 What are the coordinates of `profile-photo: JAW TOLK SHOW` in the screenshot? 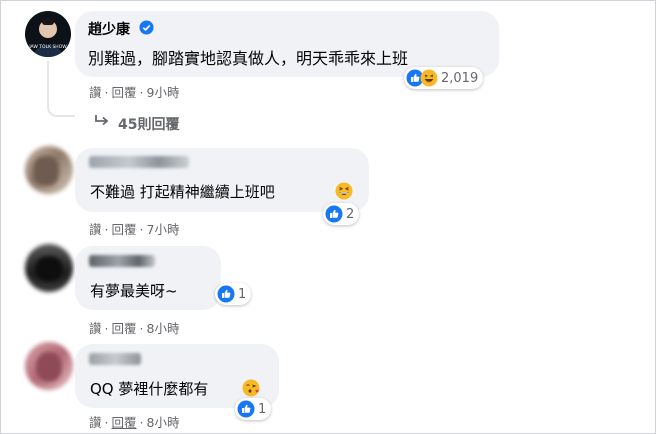 It's located at (47, 38).